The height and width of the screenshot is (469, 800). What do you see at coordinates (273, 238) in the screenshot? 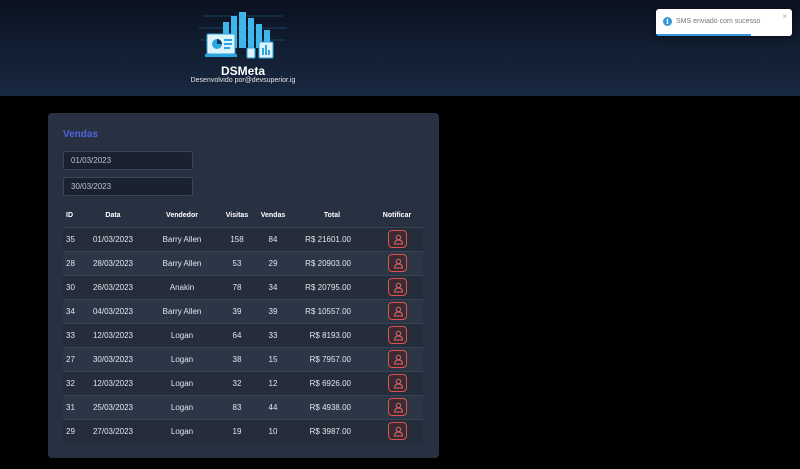
I see `cell-deals: 84` at bounding box center [273, 238].